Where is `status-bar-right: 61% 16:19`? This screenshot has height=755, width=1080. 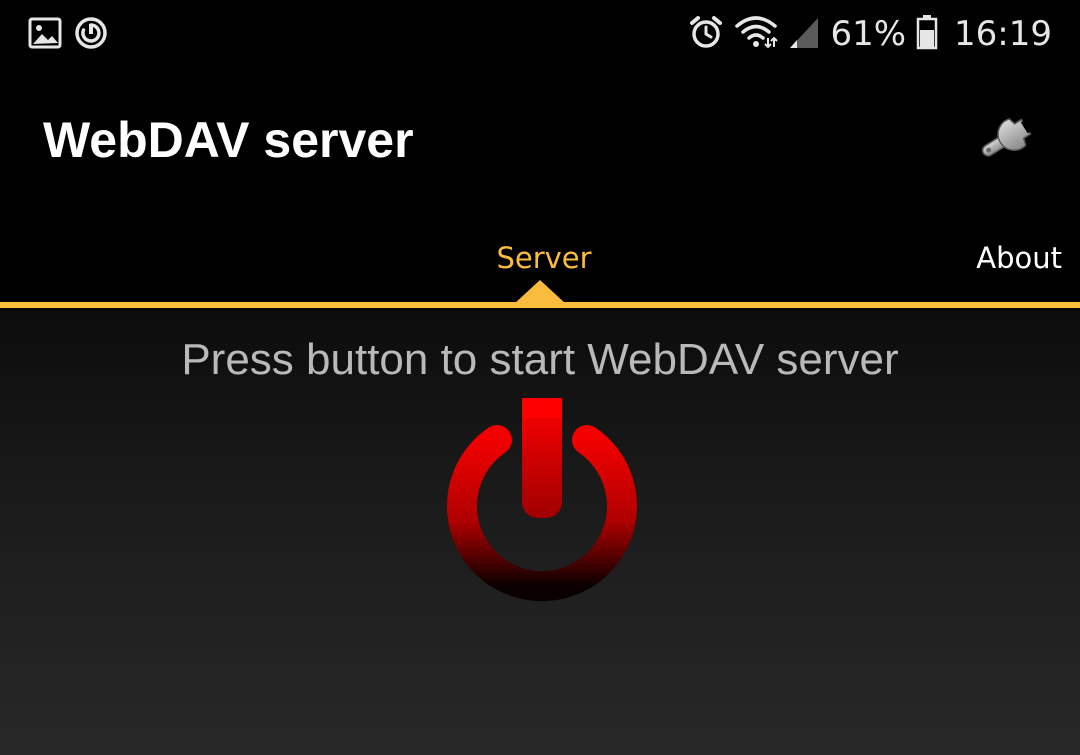 status-bar-right: 61% 16:19 is located at coordinates (870, 34).